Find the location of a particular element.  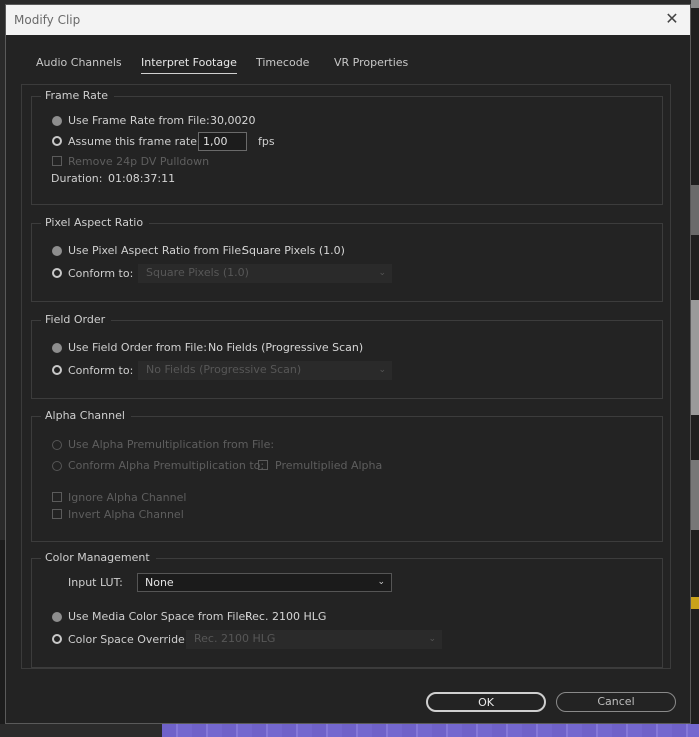

use-frame-rate-radio is located at coordinates (57, 121).